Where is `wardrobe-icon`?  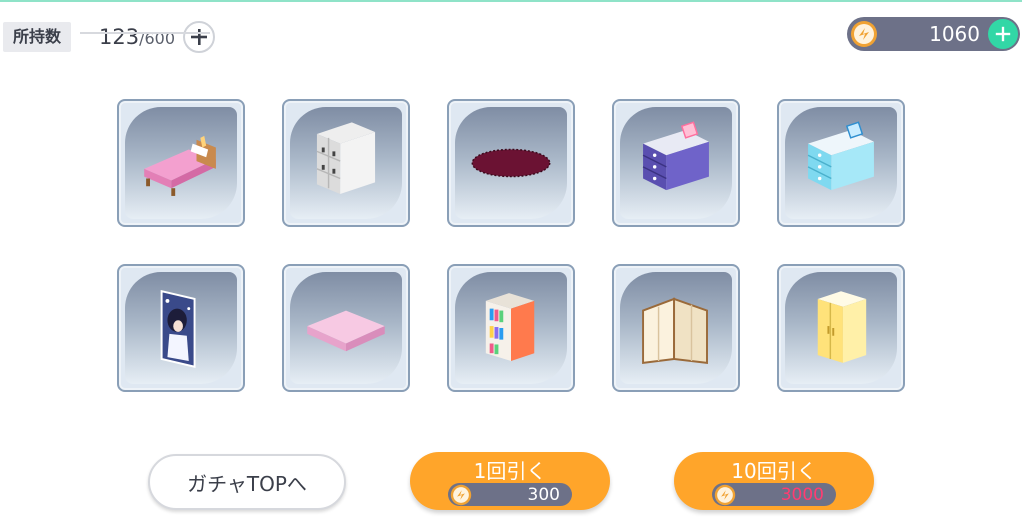
wardrobe-icon is located at coordinates (842, 327).